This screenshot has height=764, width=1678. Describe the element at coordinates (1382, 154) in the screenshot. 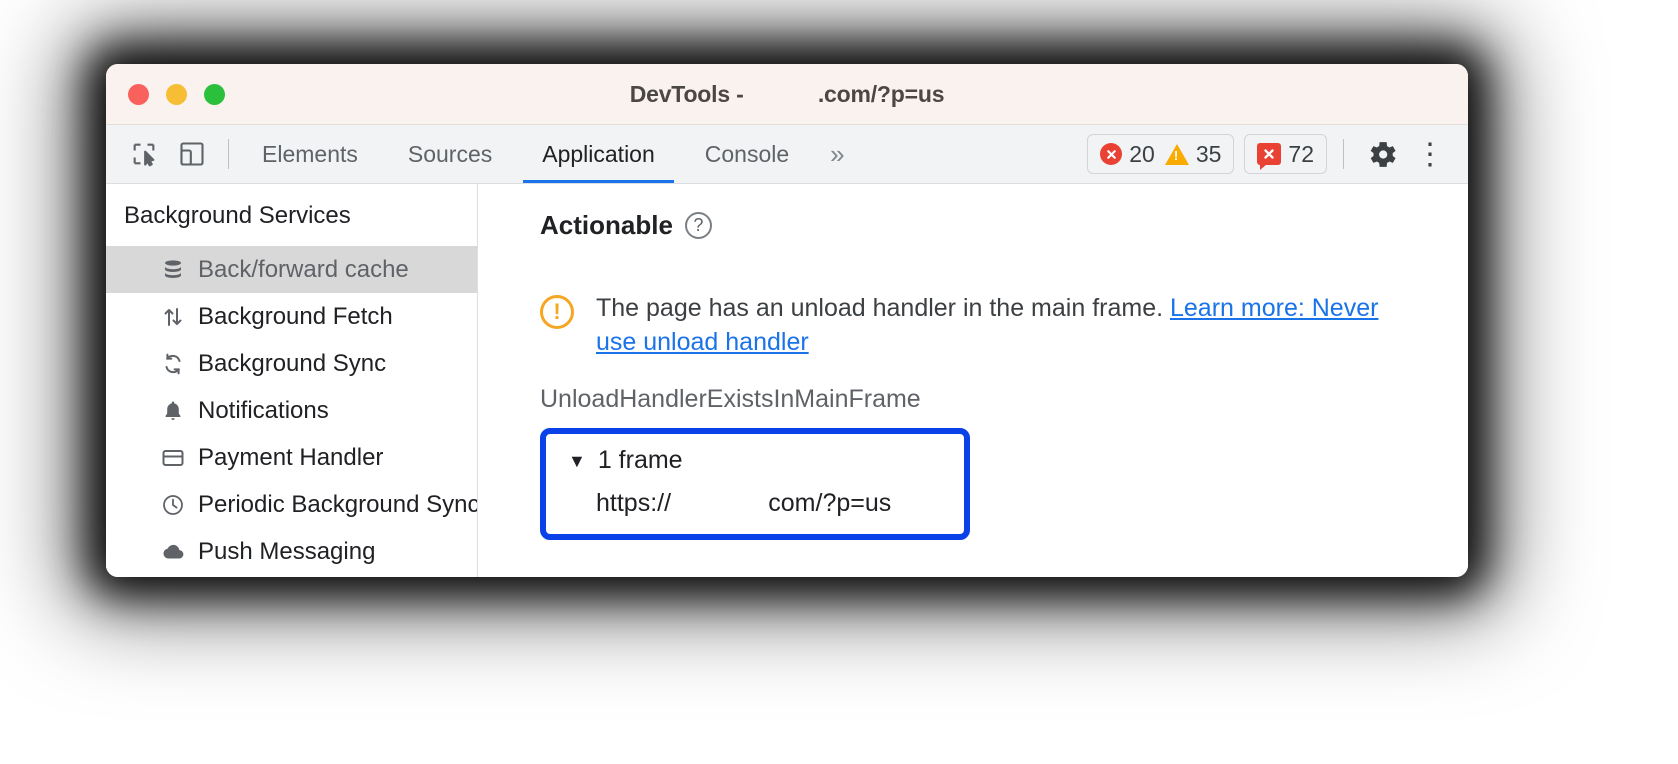

I see `settings-gear-icon` at that location.